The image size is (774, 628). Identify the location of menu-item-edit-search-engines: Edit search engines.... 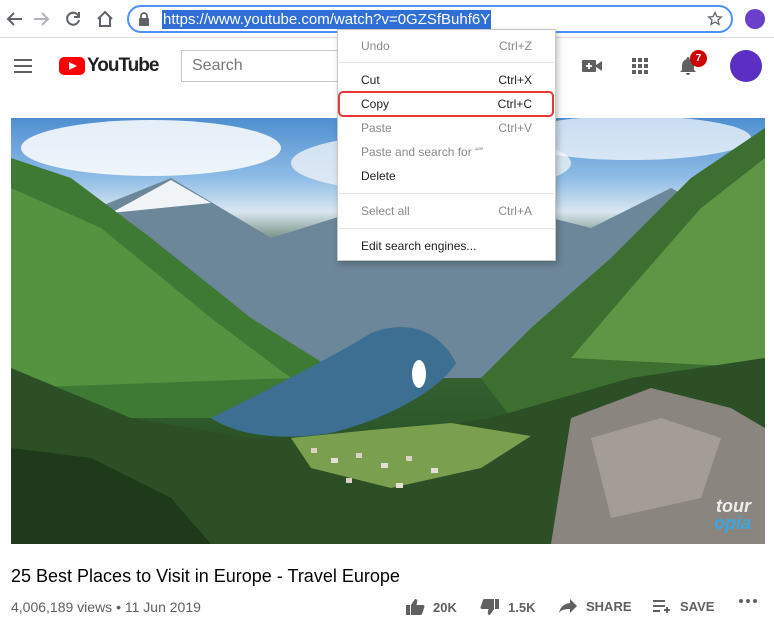
(446, 246).